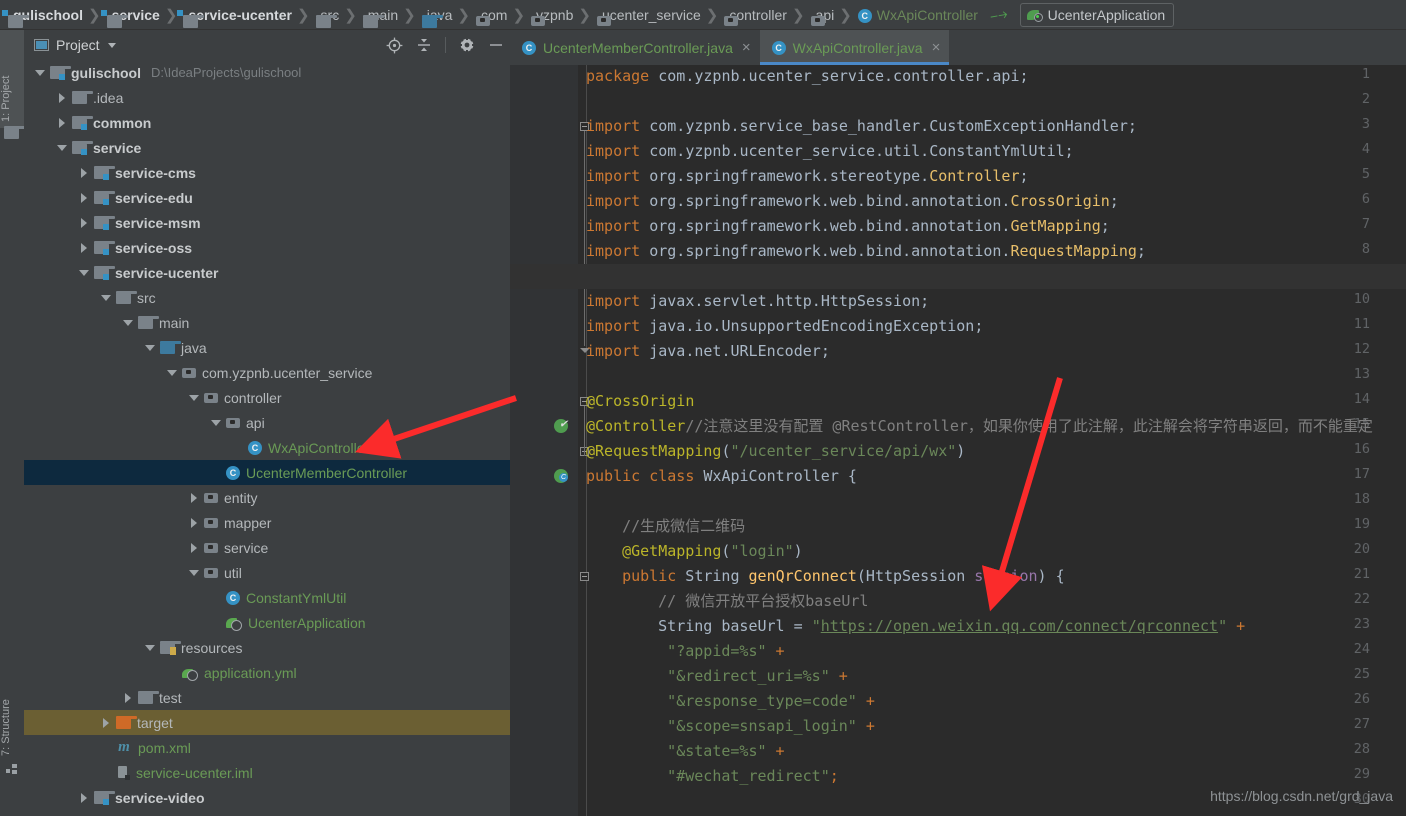 The width and height of the screenshot is (1406, 816). Describe the element at coordinates (1097, 14) in the screenshot. I see `run-configuration-selector: UcenterApplication` at that location.